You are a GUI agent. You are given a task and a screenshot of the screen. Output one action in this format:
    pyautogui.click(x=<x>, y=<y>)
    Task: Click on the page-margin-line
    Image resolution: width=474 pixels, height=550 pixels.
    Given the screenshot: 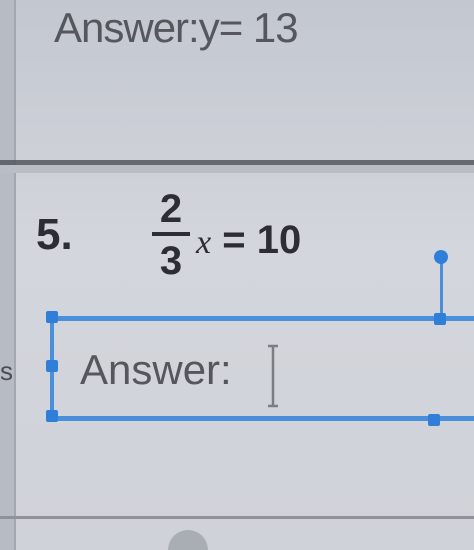 What is the action you would take?
    pyautogui.click(x=15, y=275)
    